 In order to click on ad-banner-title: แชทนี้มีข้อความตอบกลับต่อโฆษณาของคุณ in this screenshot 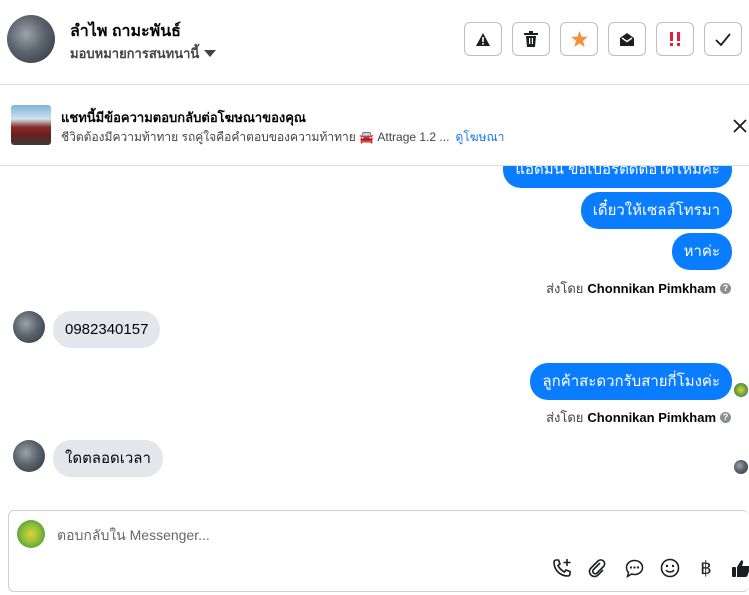, I will do `click(183, 117)`.